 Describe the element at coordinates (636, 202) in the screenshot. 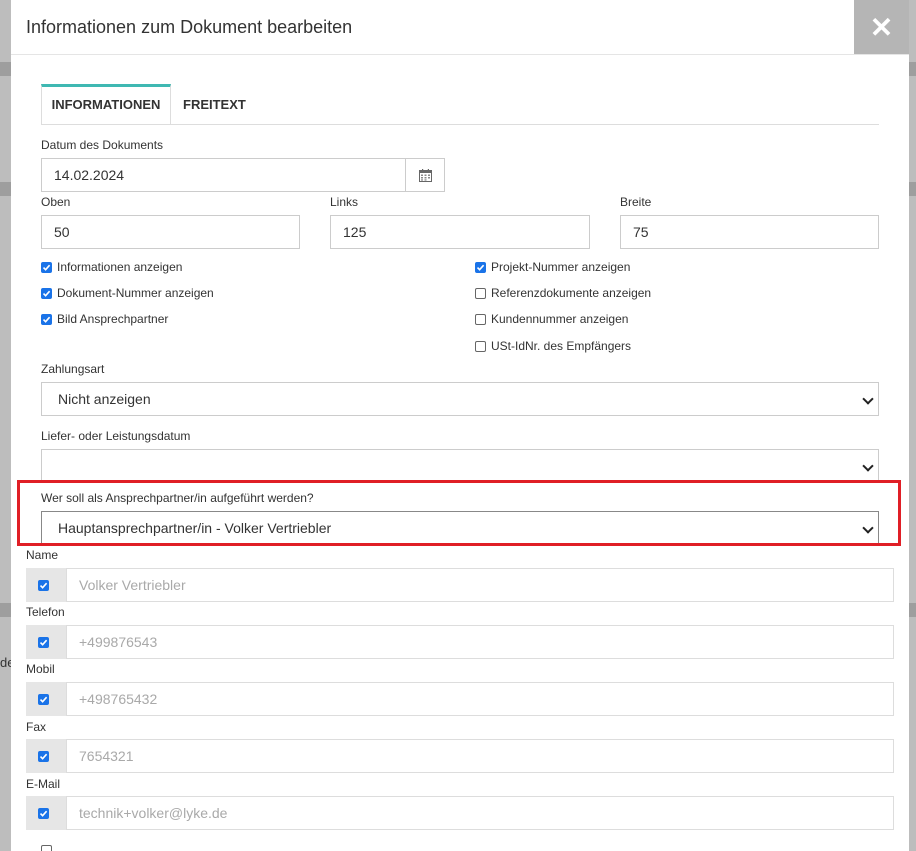

I see `width-label: Breite` at that location.